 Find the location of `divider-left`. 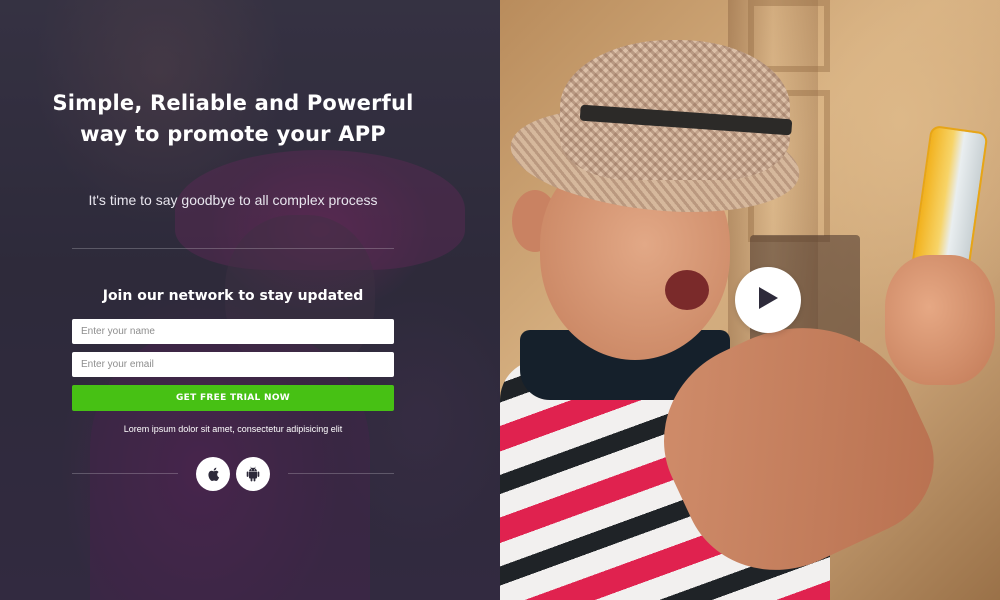

divider-left is located at coordinates (125, 473).